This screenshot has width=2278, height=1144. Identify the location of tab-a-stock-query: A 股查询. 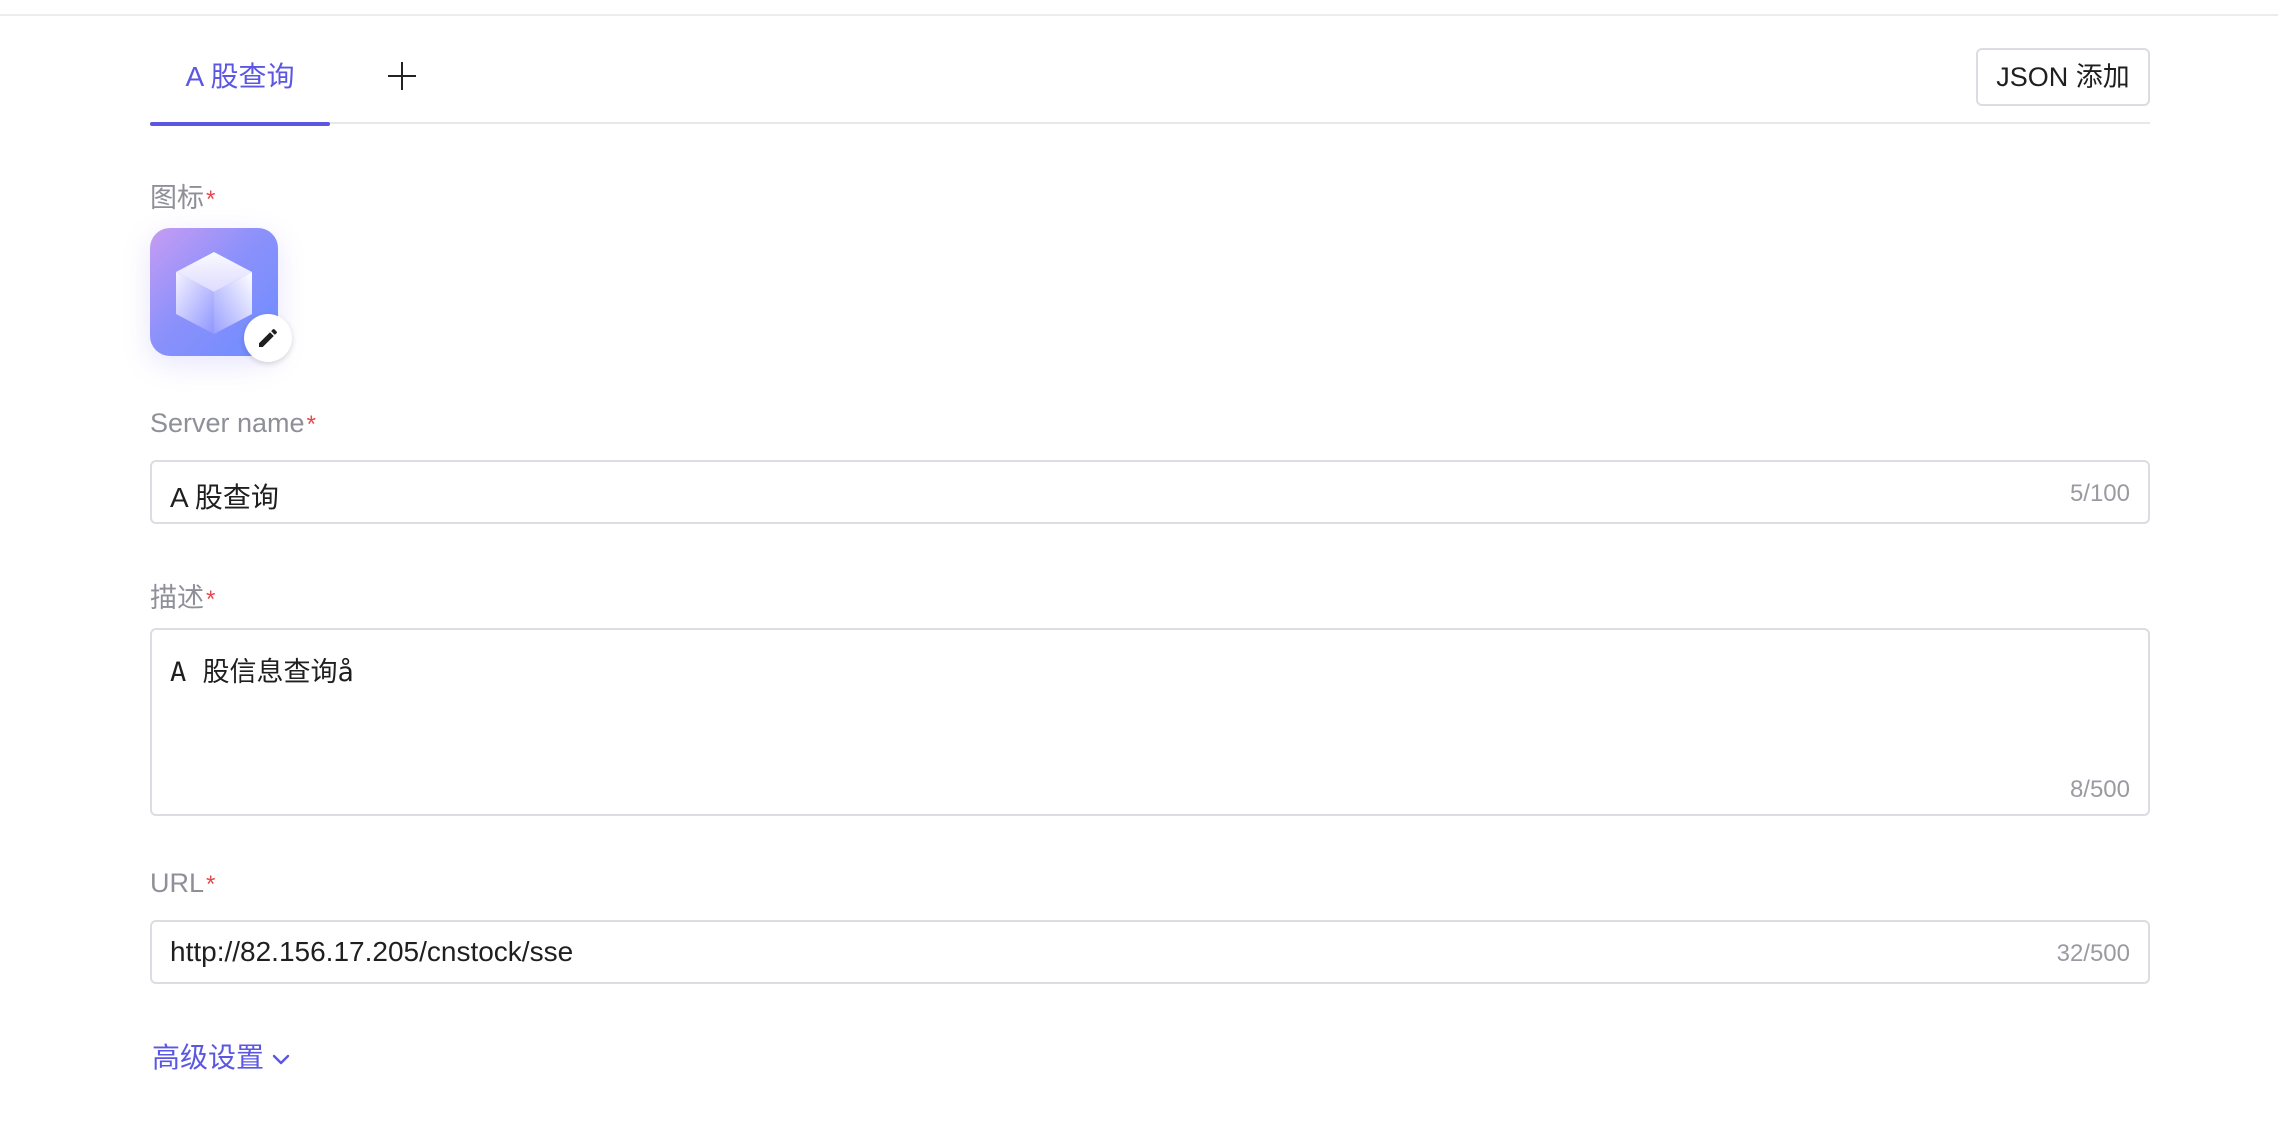
(240, 86).